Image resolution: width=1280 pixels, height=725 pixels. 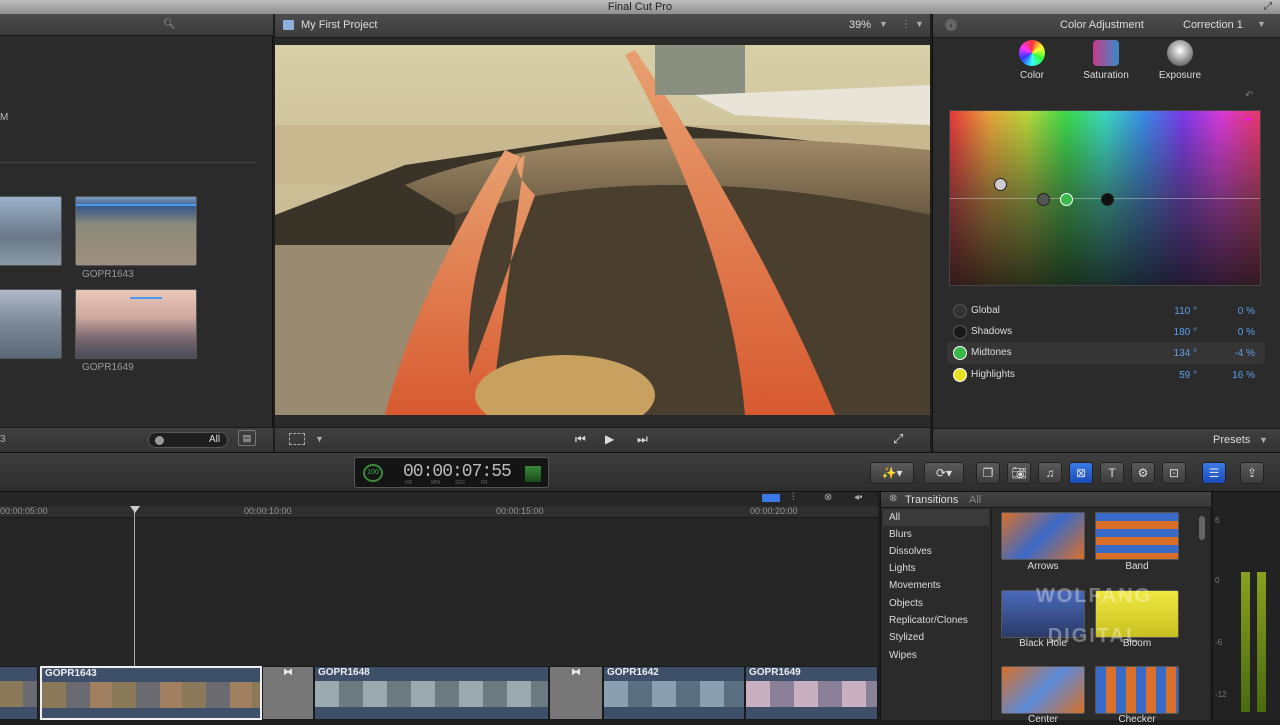 What do you see at coordinates (1213, 25) in the screenshot?
I see `correction-selector: Correction 1` at bounding box center [1213, 25].